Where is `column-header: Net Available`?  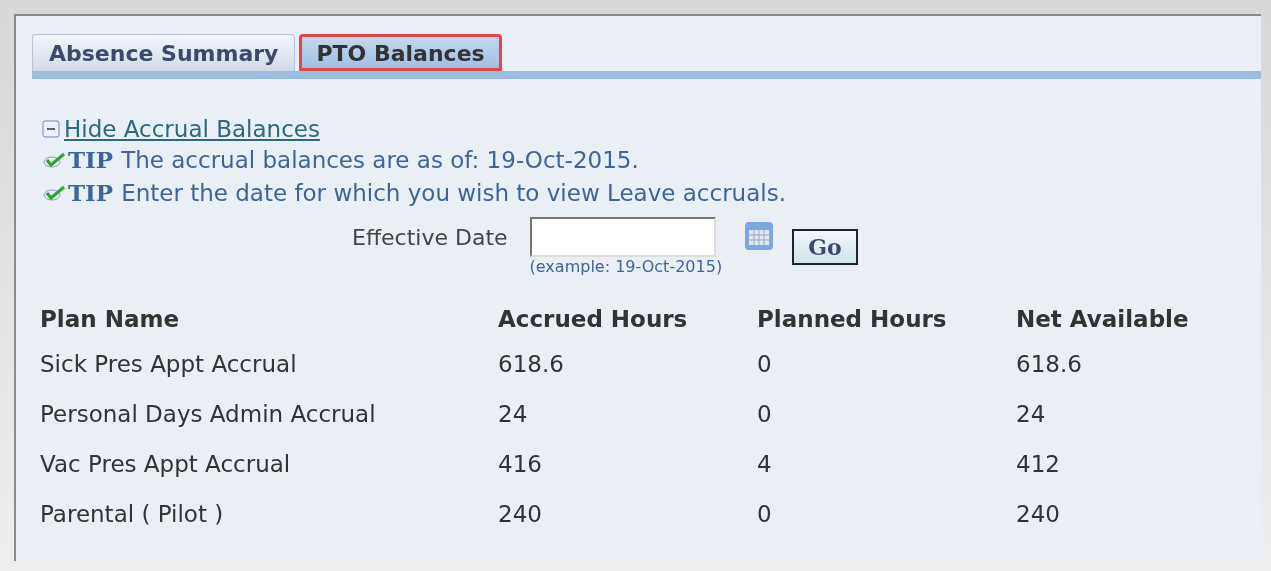
column-header: Net Available is located at coordinates (1102, 319).